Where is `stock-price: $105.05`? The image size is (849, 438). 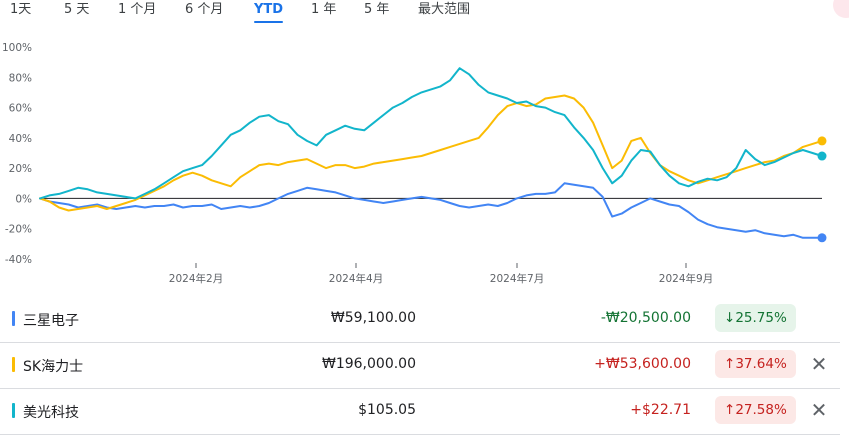
stock-price: $105.05 is located at coordinates (387, 410).